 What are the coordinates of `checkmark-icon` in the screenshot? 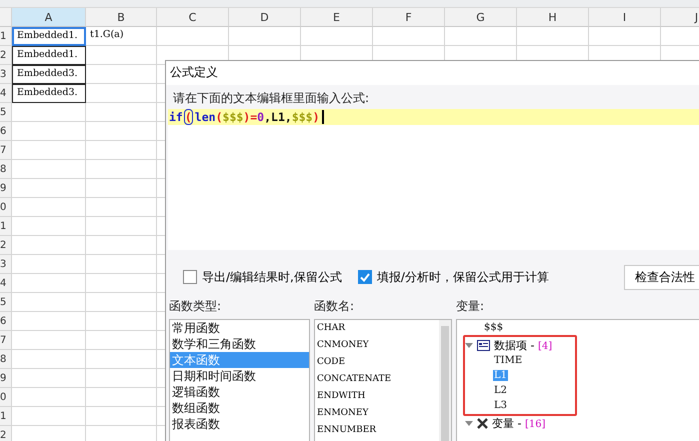 It's located at (365, 277).